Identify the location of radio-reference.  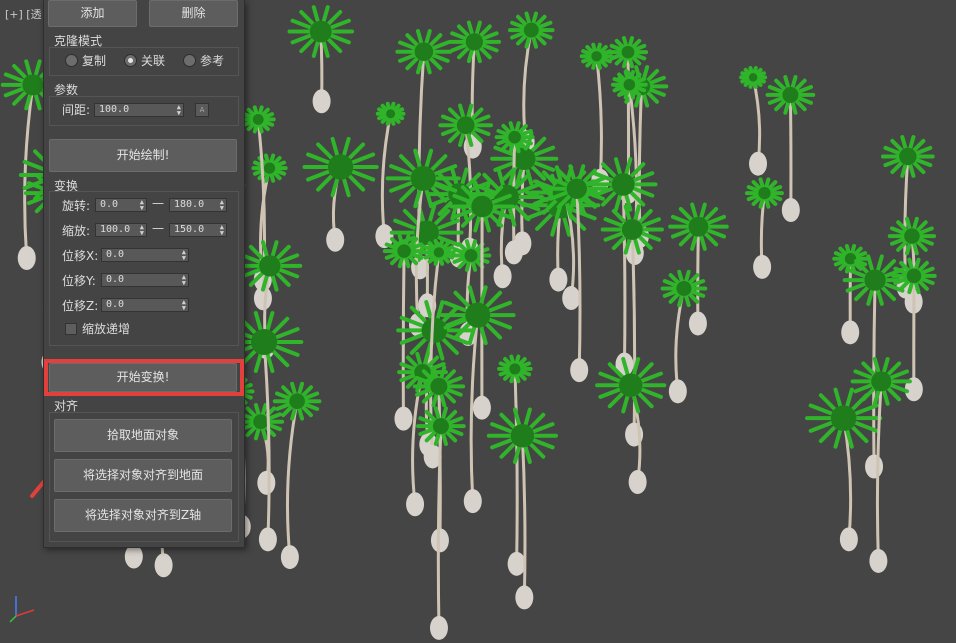
(189, 60).